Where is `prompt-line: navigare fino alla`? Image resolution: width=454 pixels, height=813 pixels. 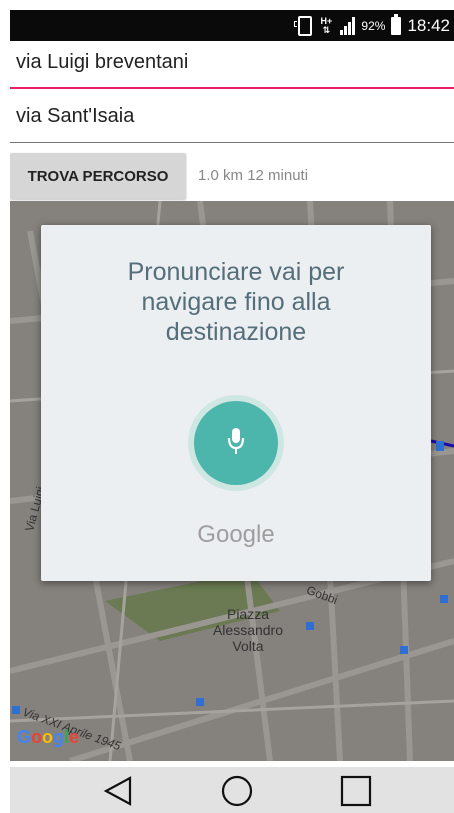 prompt-line: navigare fino alla is located at coordinates (236, 302).